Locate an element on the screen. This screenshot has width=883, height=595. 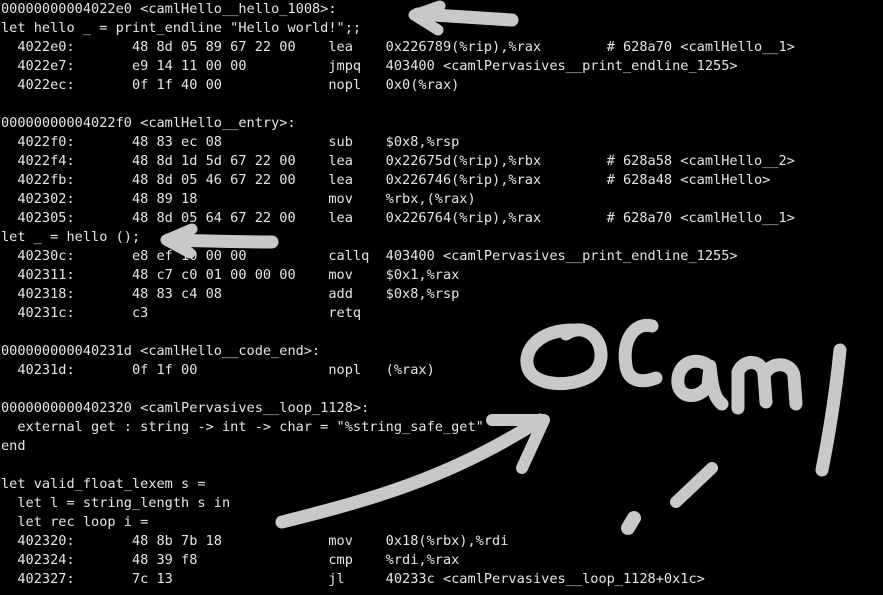
terminal-line: 40231c: c3 retq is located at coordinates (181, 313).